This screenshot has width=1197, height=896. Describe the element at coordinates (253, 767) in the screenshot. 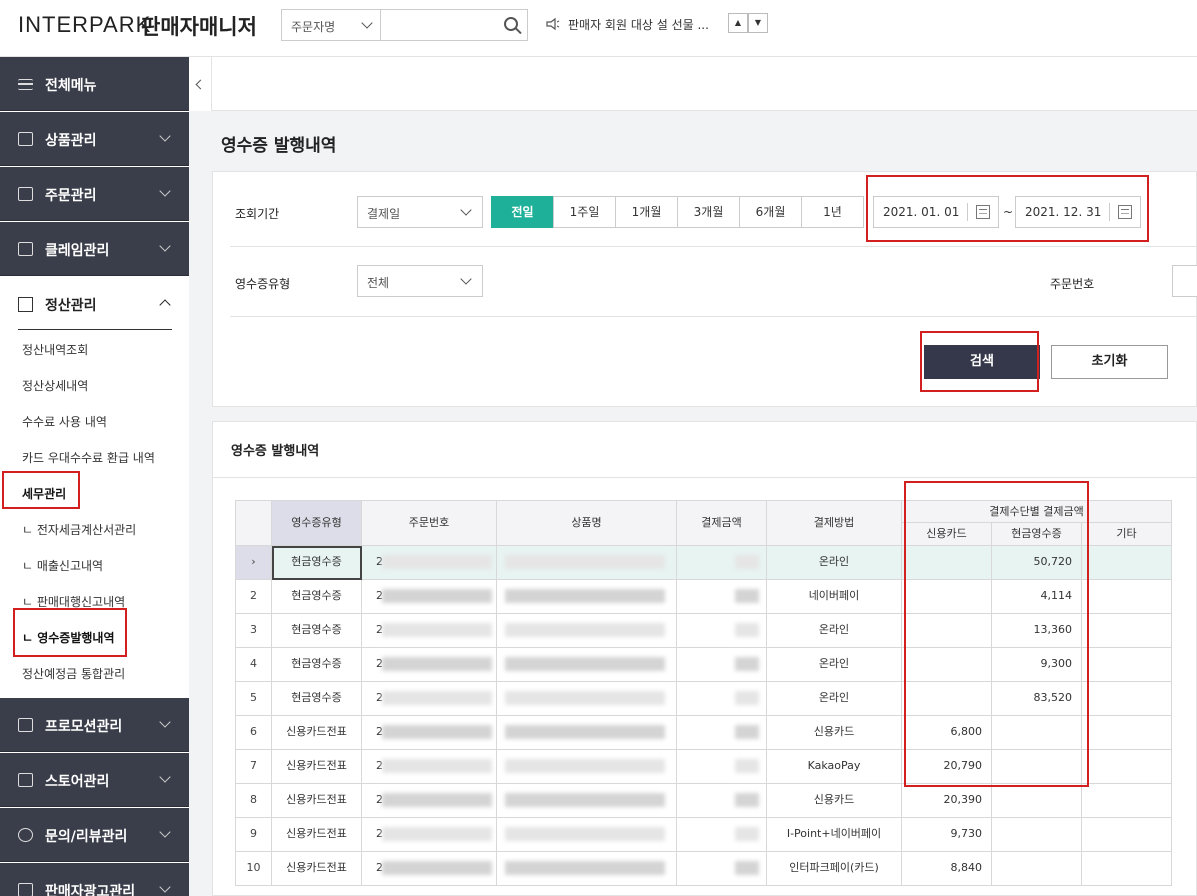

I see `row-number: 7` at that location.